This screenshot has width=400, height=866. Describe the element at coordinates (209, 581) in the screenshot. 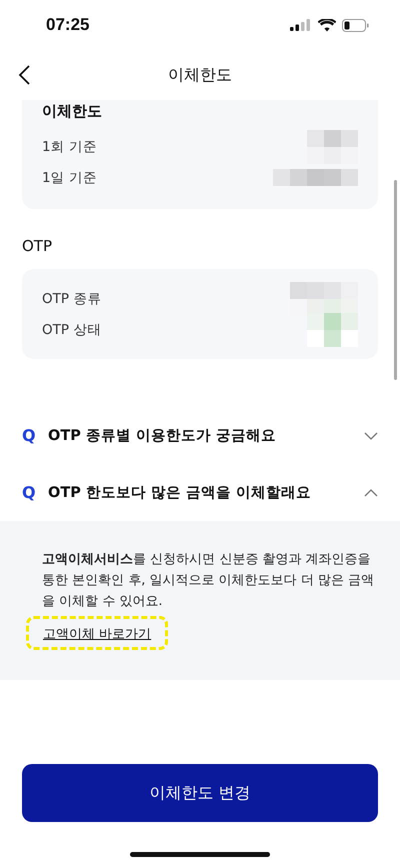

I see `answer-text: 고액이체서비스를 신청하시면 신분증 촬영과 계좌인증을 통한 본인확인 후, 일시적으로 이체한도보다 더 많은 금액을 이체할 수 있어요.` at that location.